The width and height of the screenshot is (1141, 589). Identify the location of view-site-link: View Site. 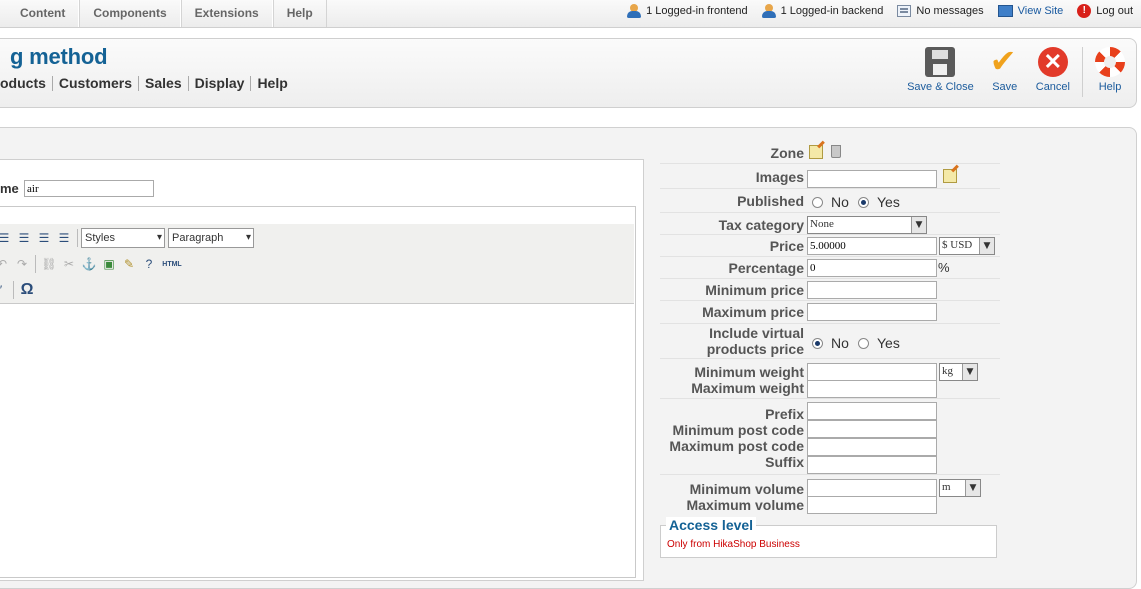
(1030, 11).